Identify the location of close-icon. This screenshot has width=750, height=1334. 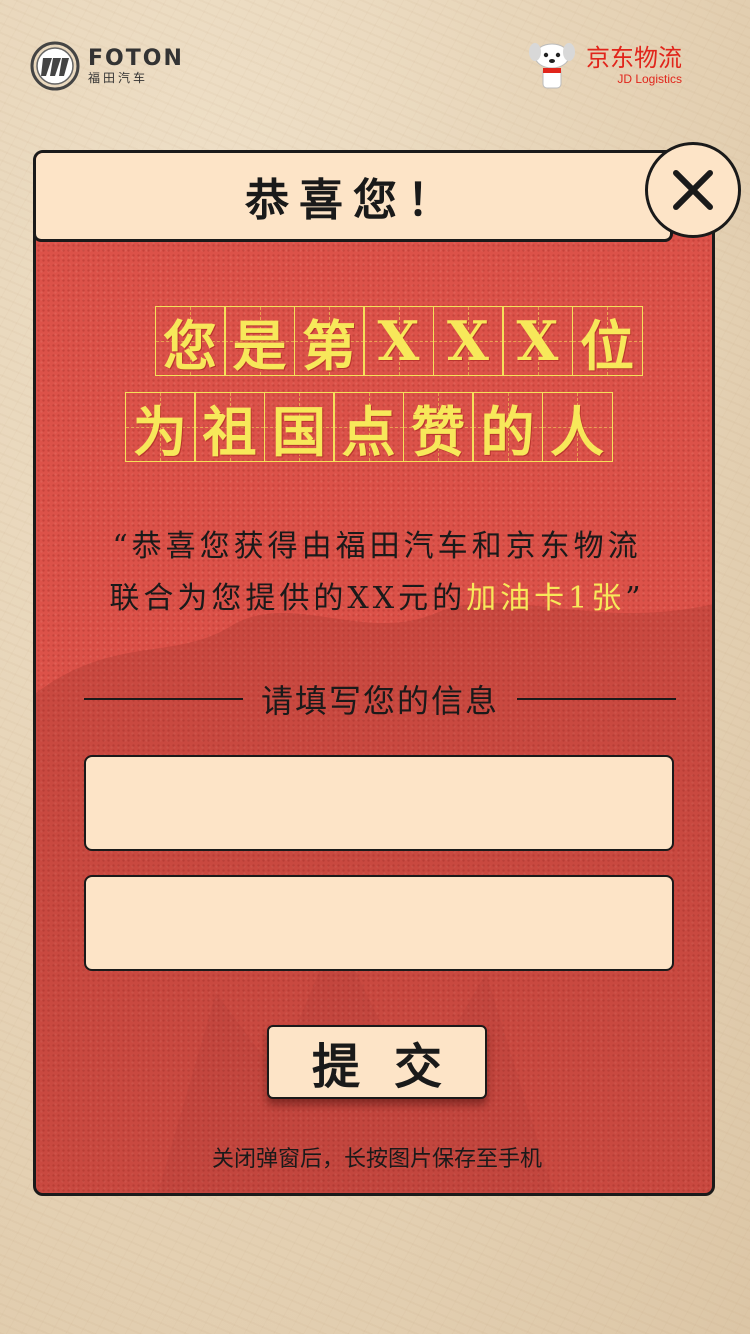
(693, 190).